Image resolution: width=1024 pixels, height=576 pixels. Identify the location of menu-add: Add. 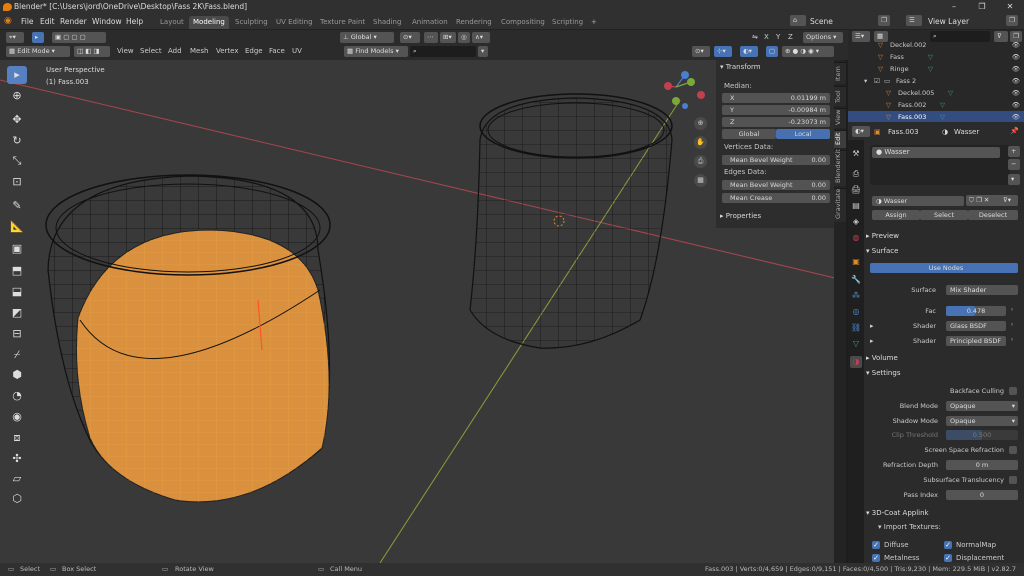
(175, 51).